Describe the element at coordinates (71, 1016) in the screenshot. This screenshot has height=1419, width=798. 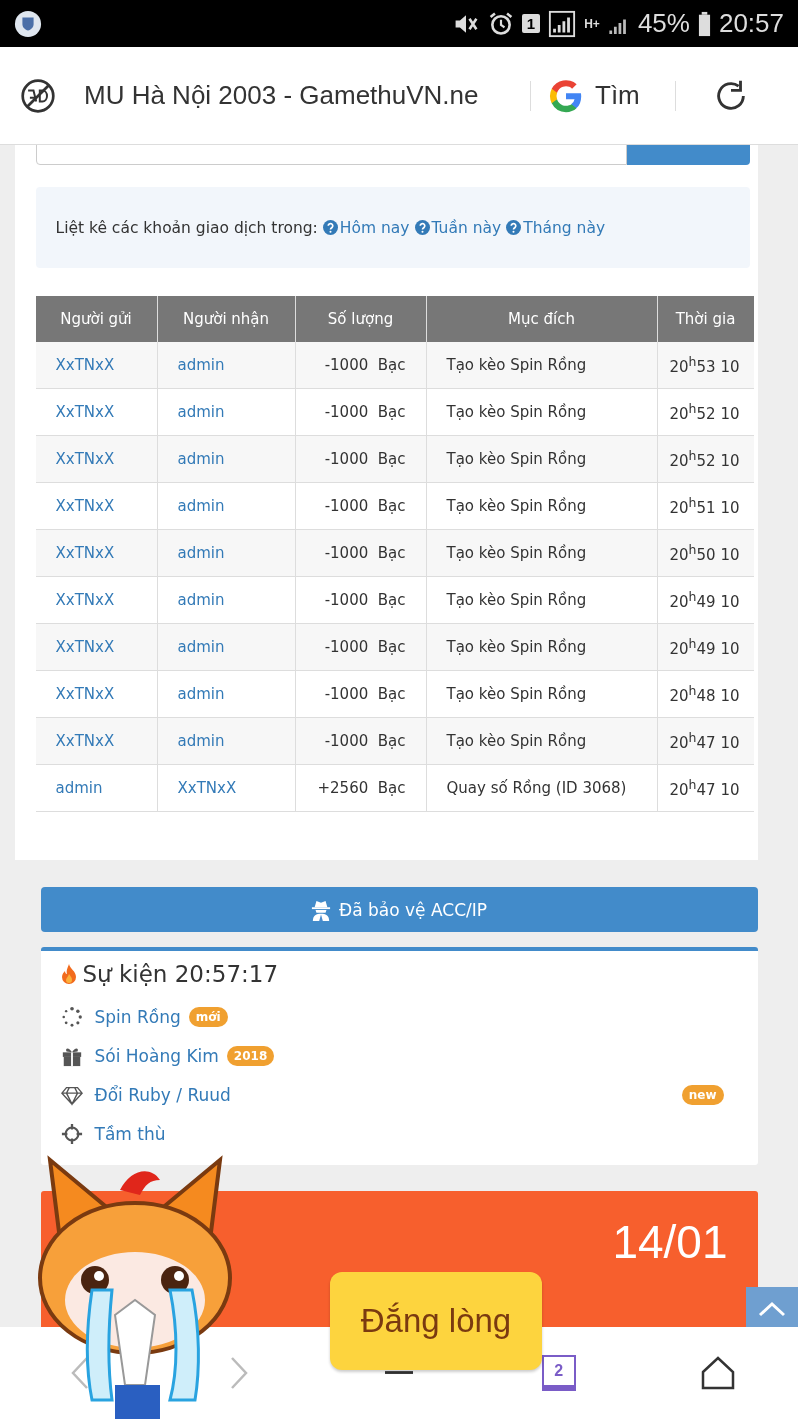
I see `spinner-icon` at that location.